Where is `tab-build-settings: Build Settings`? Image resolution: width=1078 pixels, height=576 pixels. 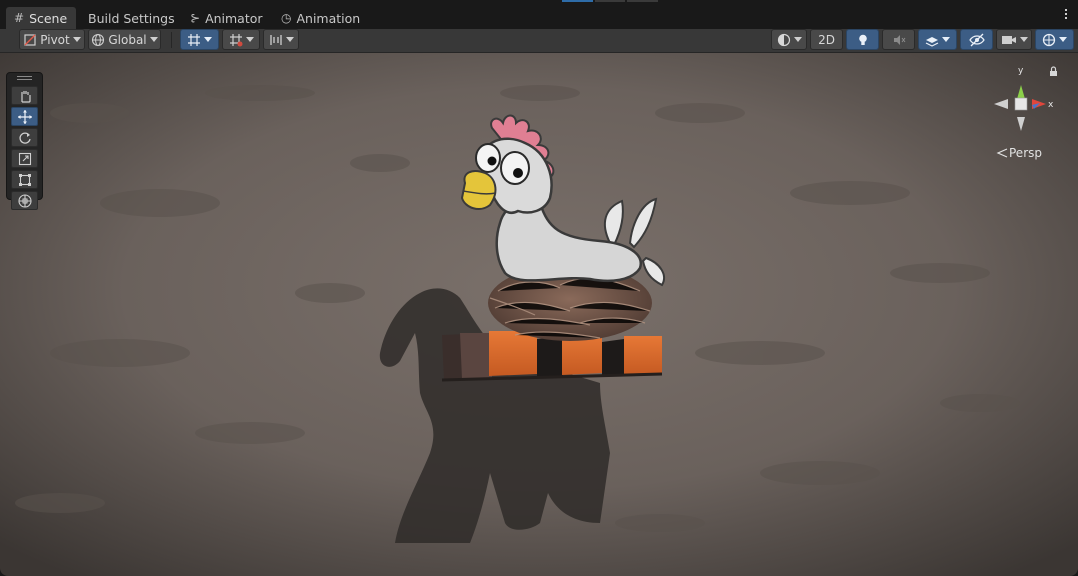
tab-build-settings: Build Settings is located at coordinates (131, 18).